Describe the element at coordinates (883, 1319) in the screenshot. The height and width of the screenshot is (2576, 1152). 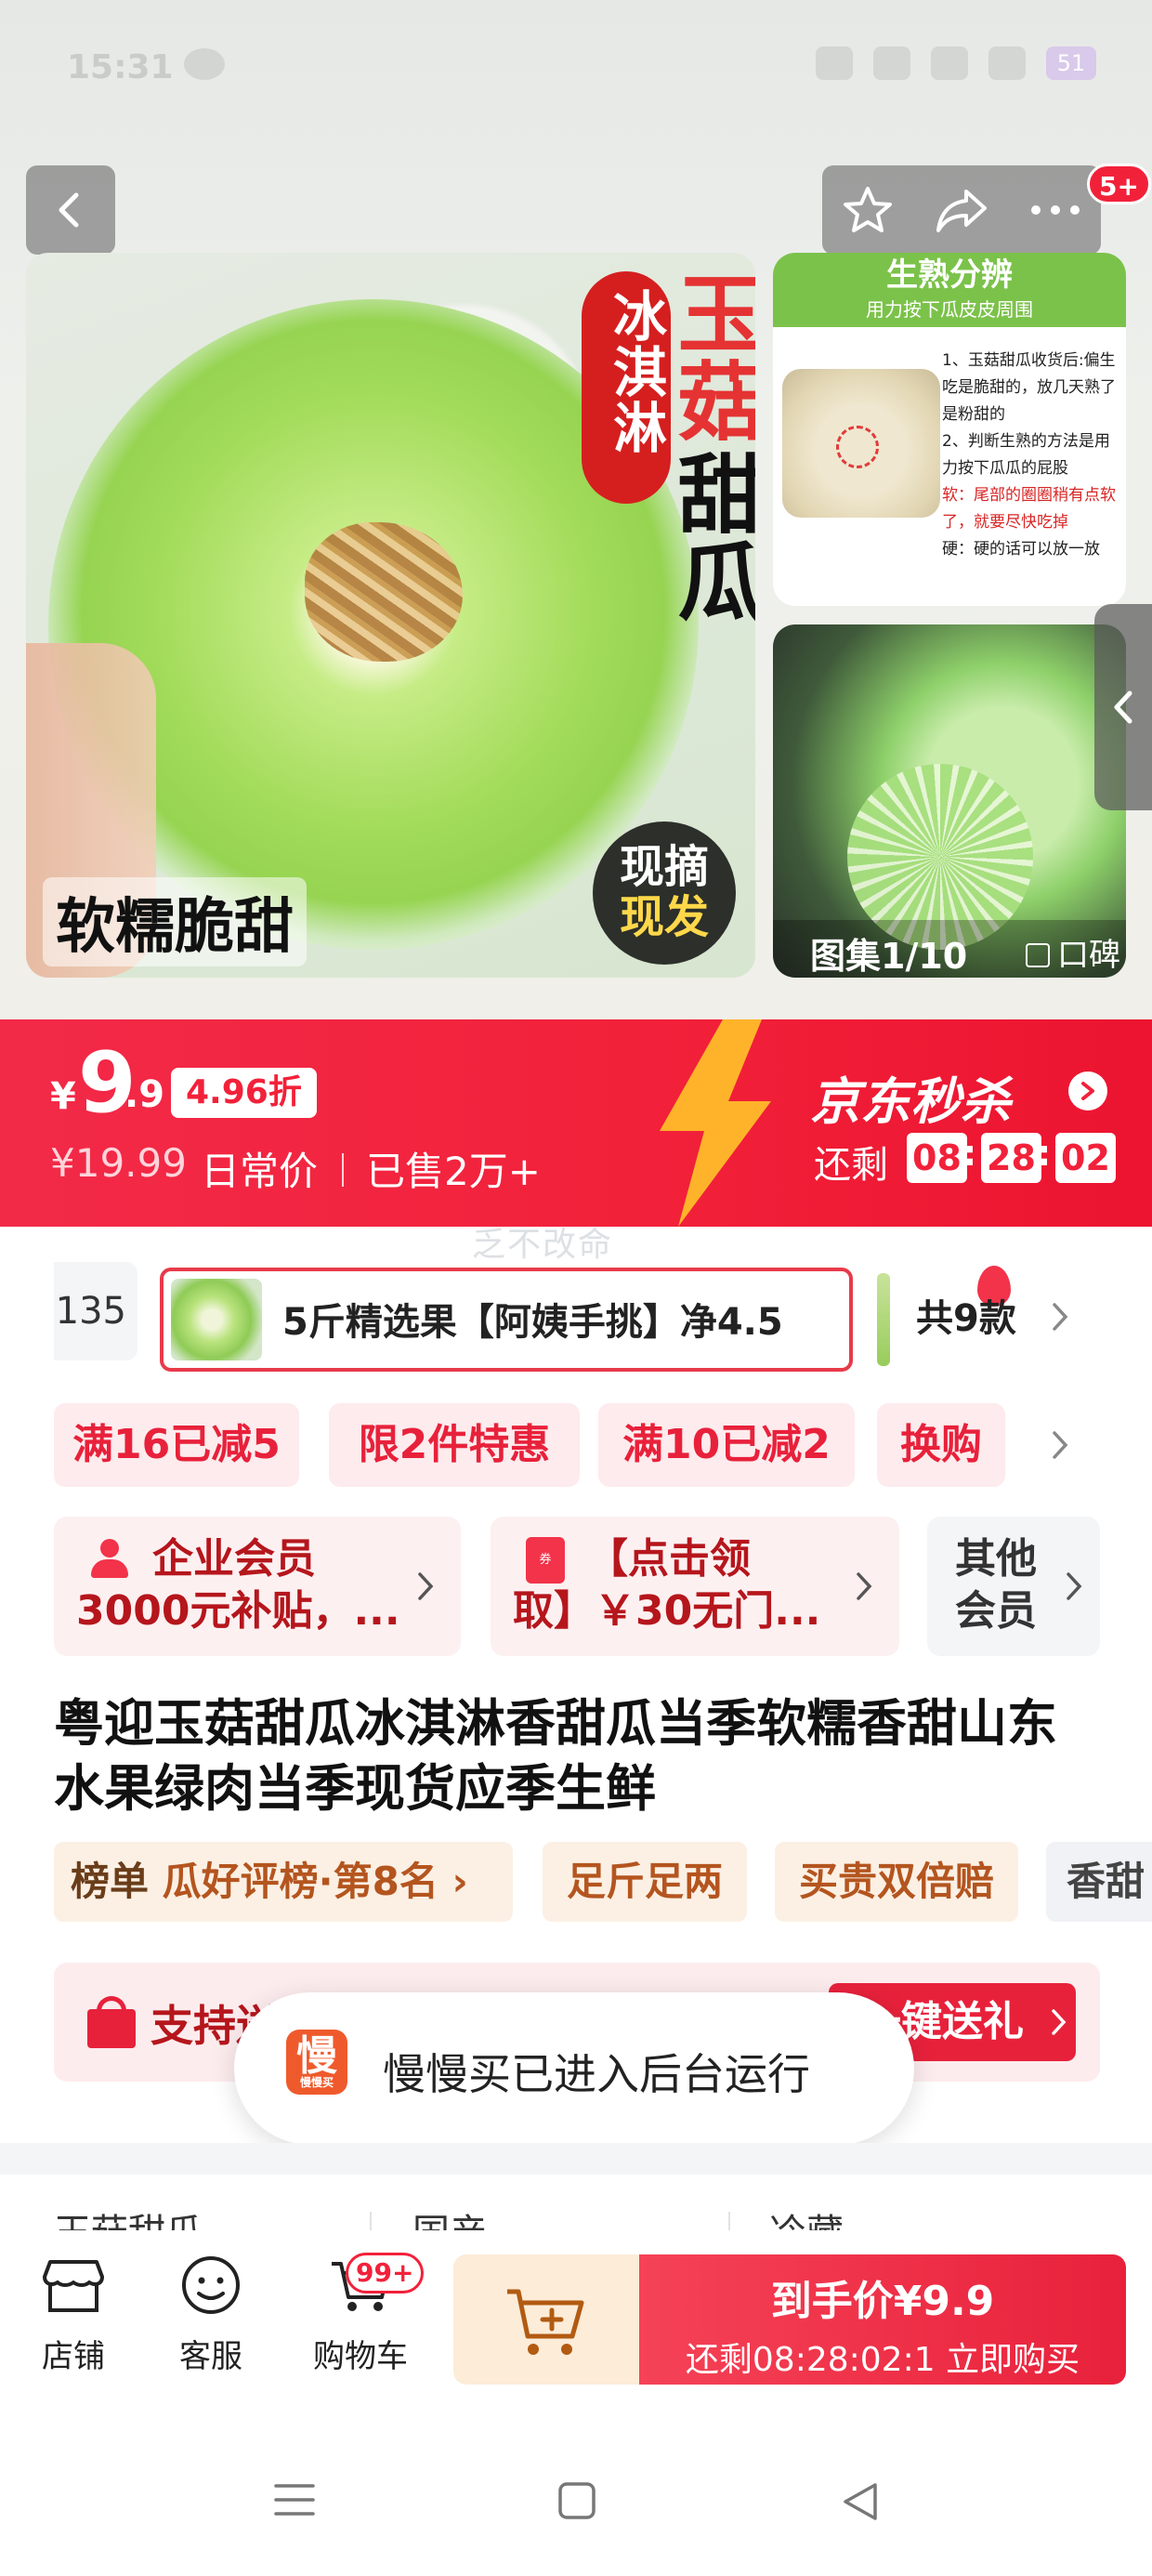
I see `variant-option-next` at that location.